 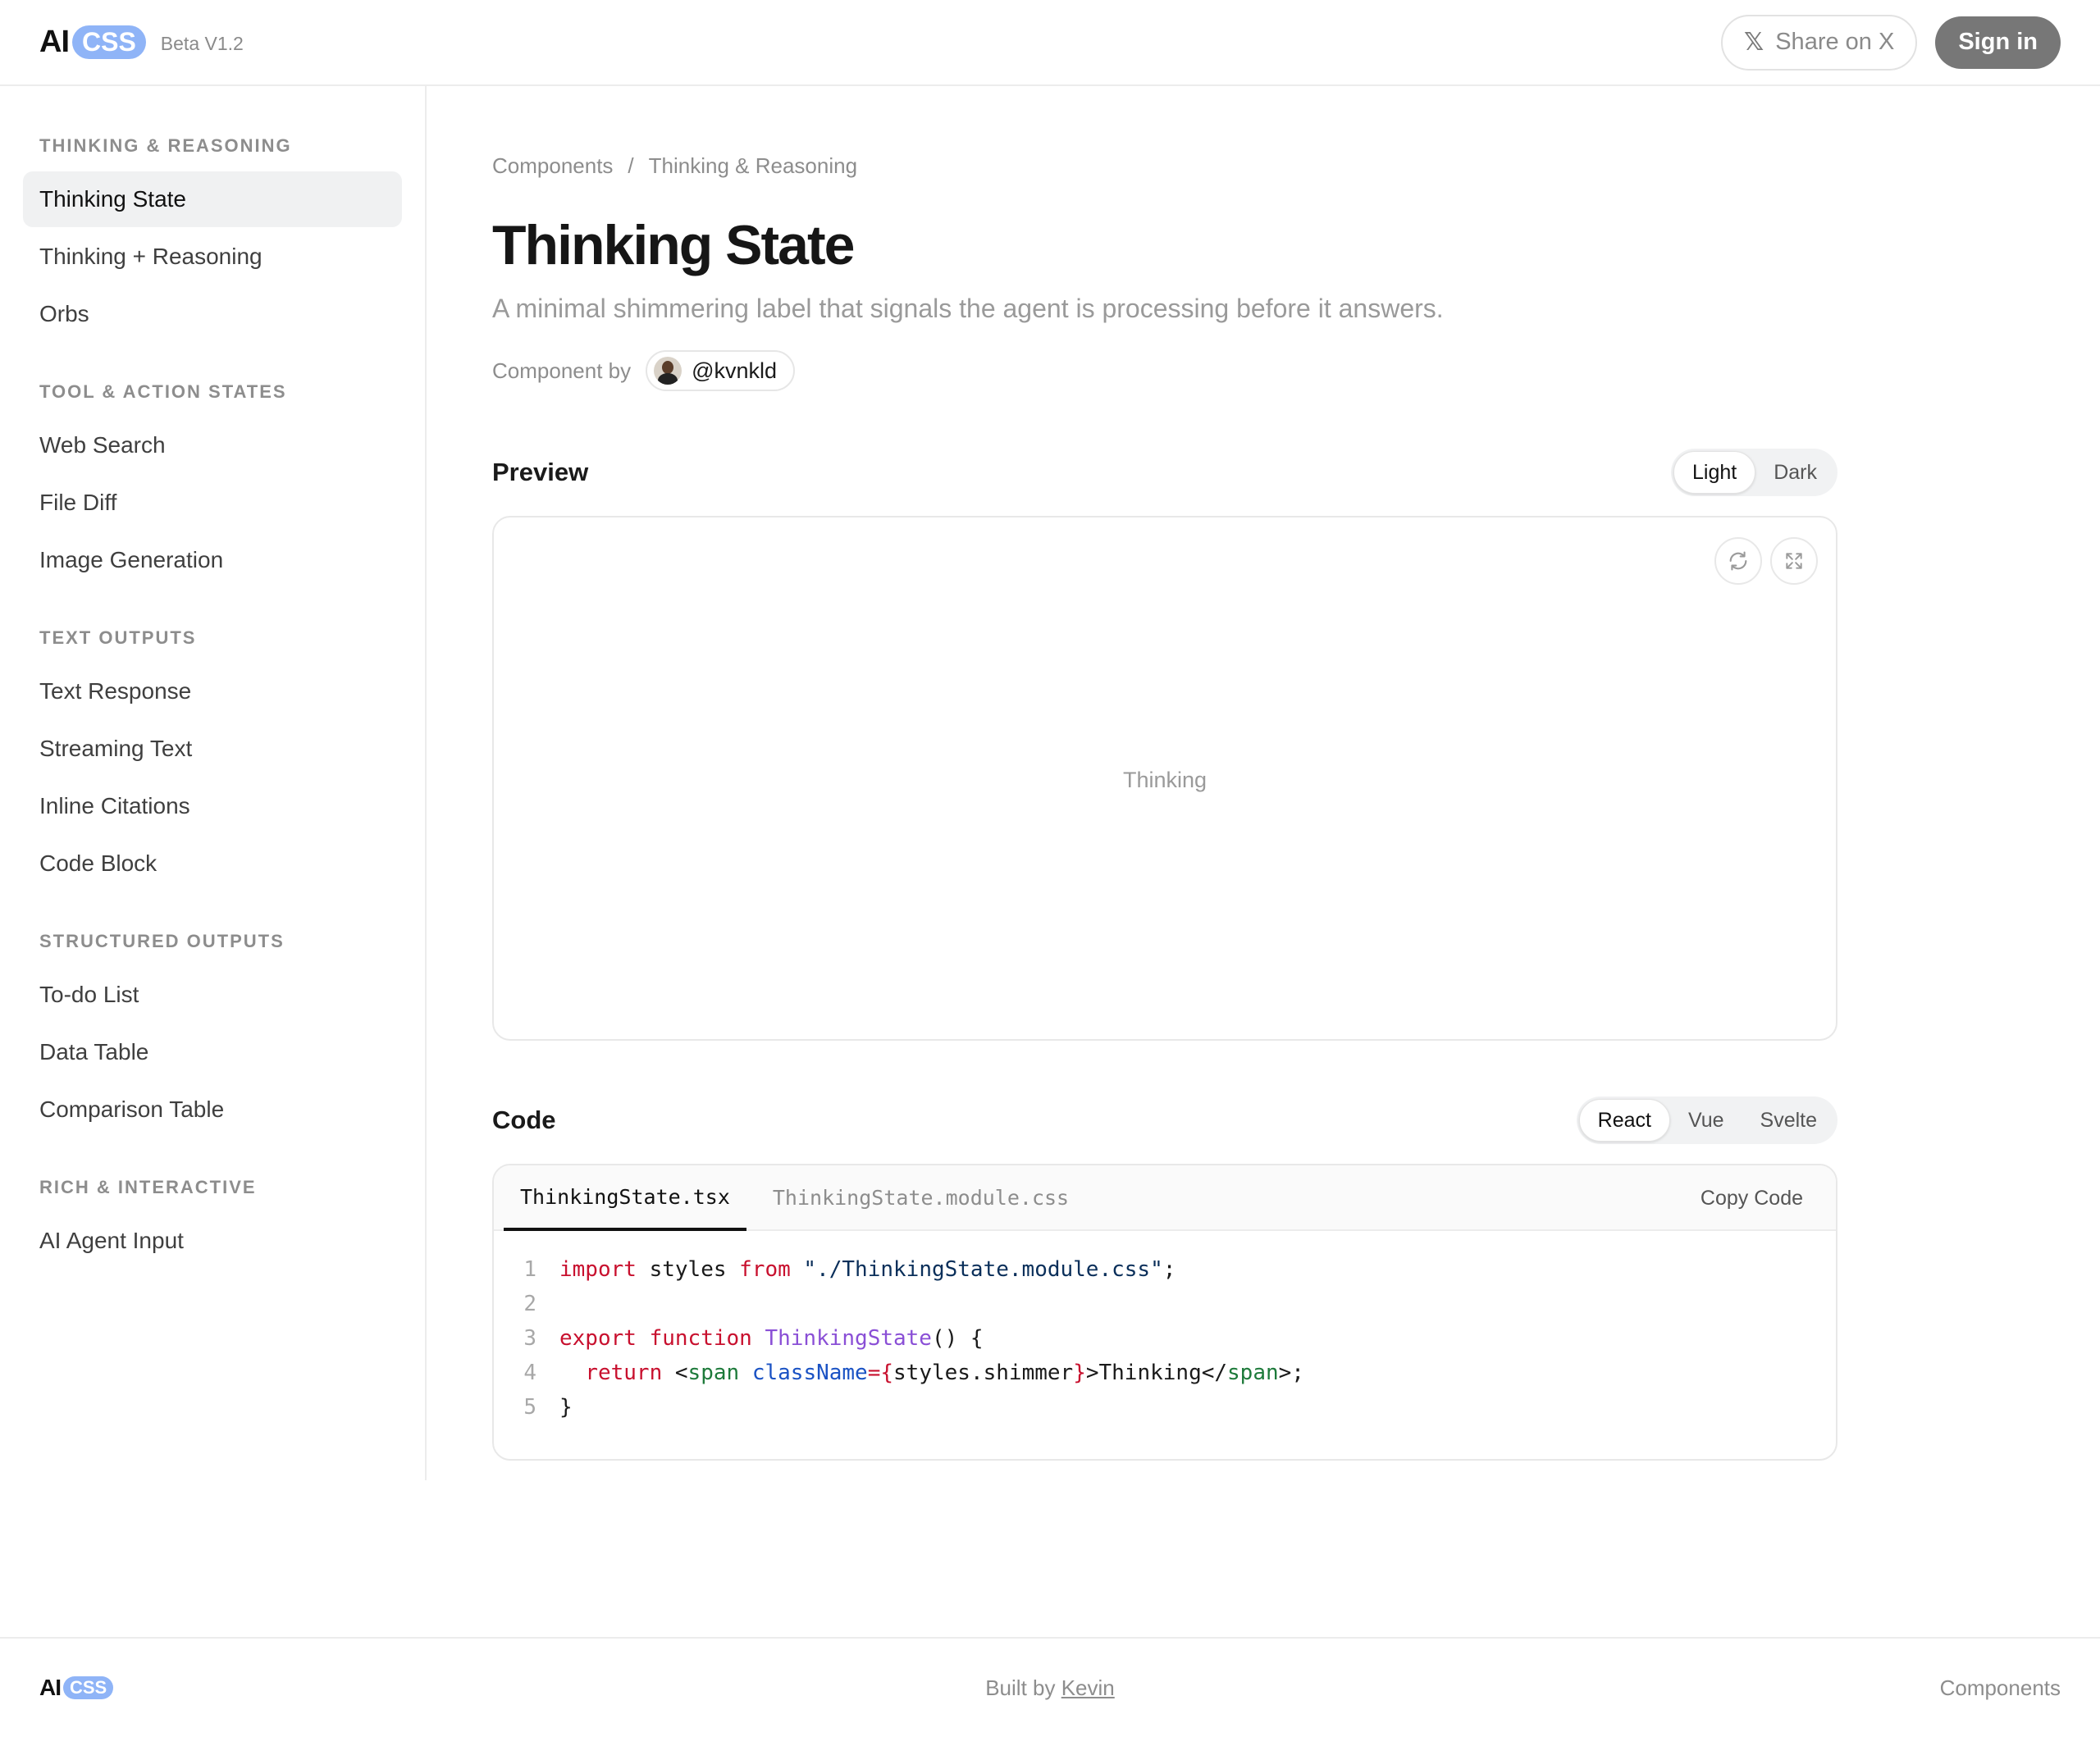 I want to click on sidebar-item-file-diff: File Diff, so click(x=213, y=503).